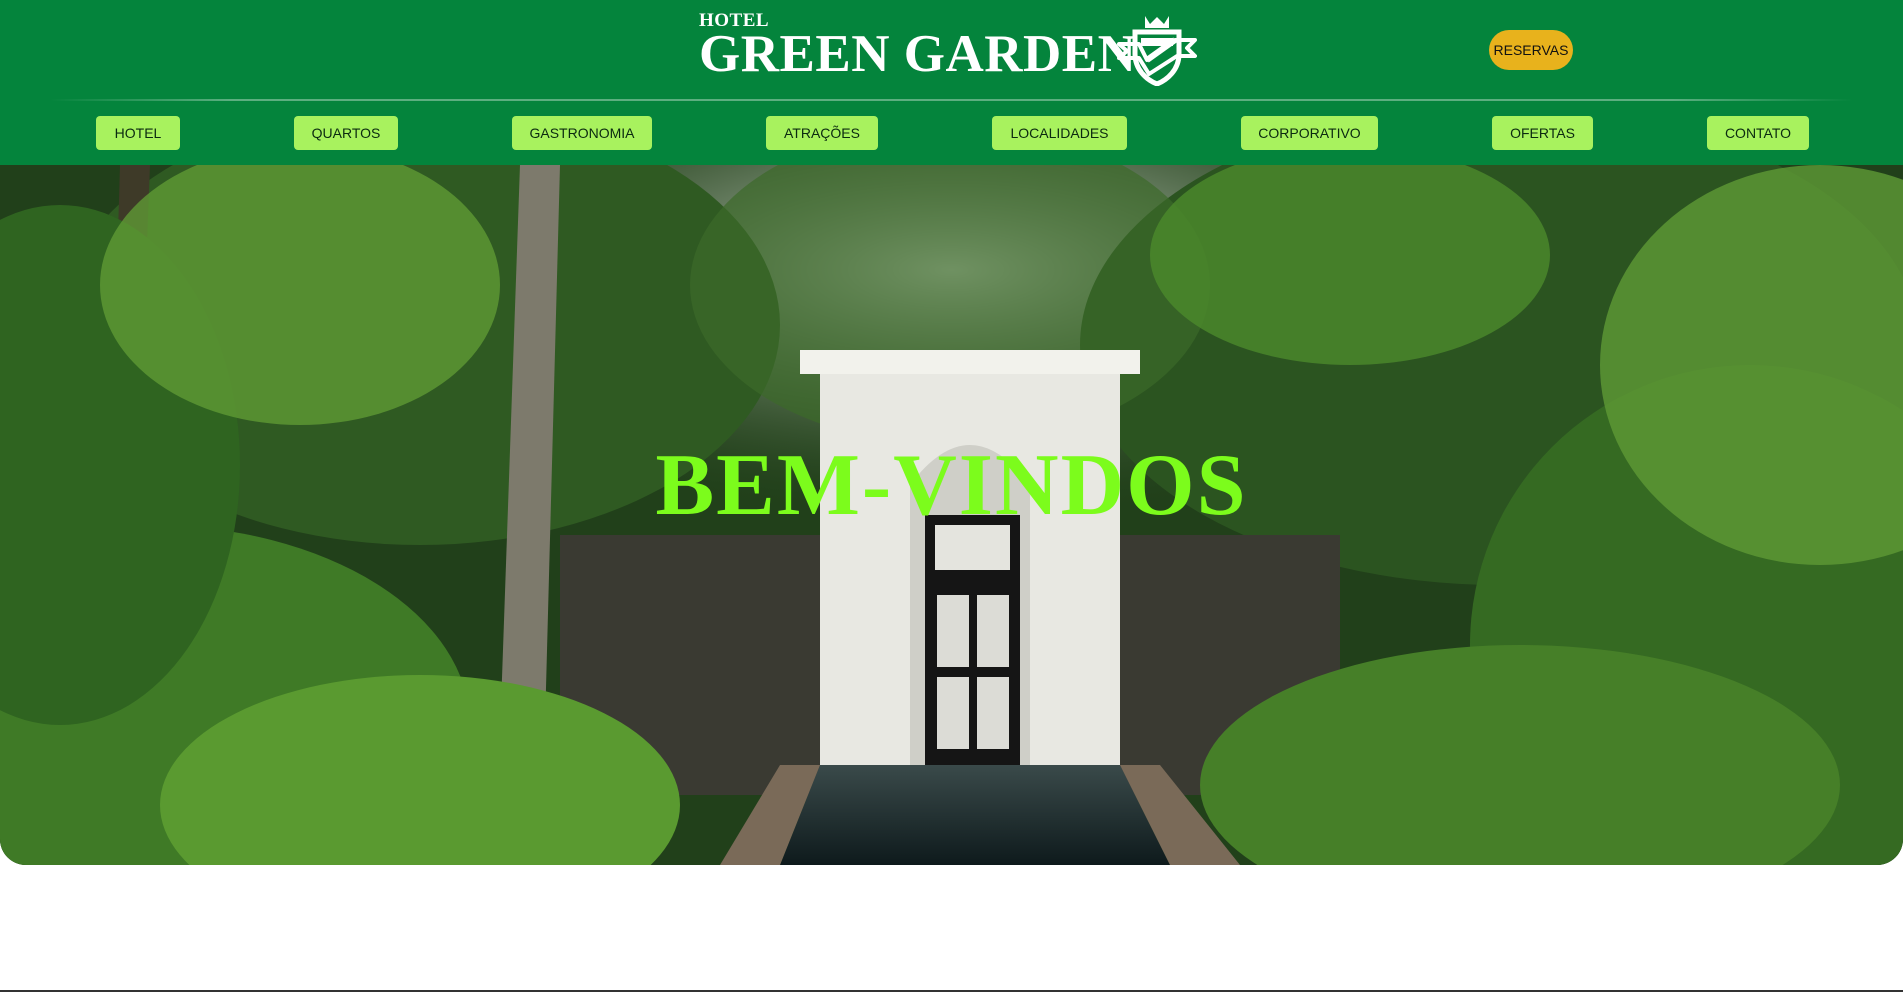 This screenshot has width=1903, height=992. What do you see at coordinates (1531, 50) in the screenshot?
I see `reservas-button: RESERVAS` at bounding box center [1531, 50].